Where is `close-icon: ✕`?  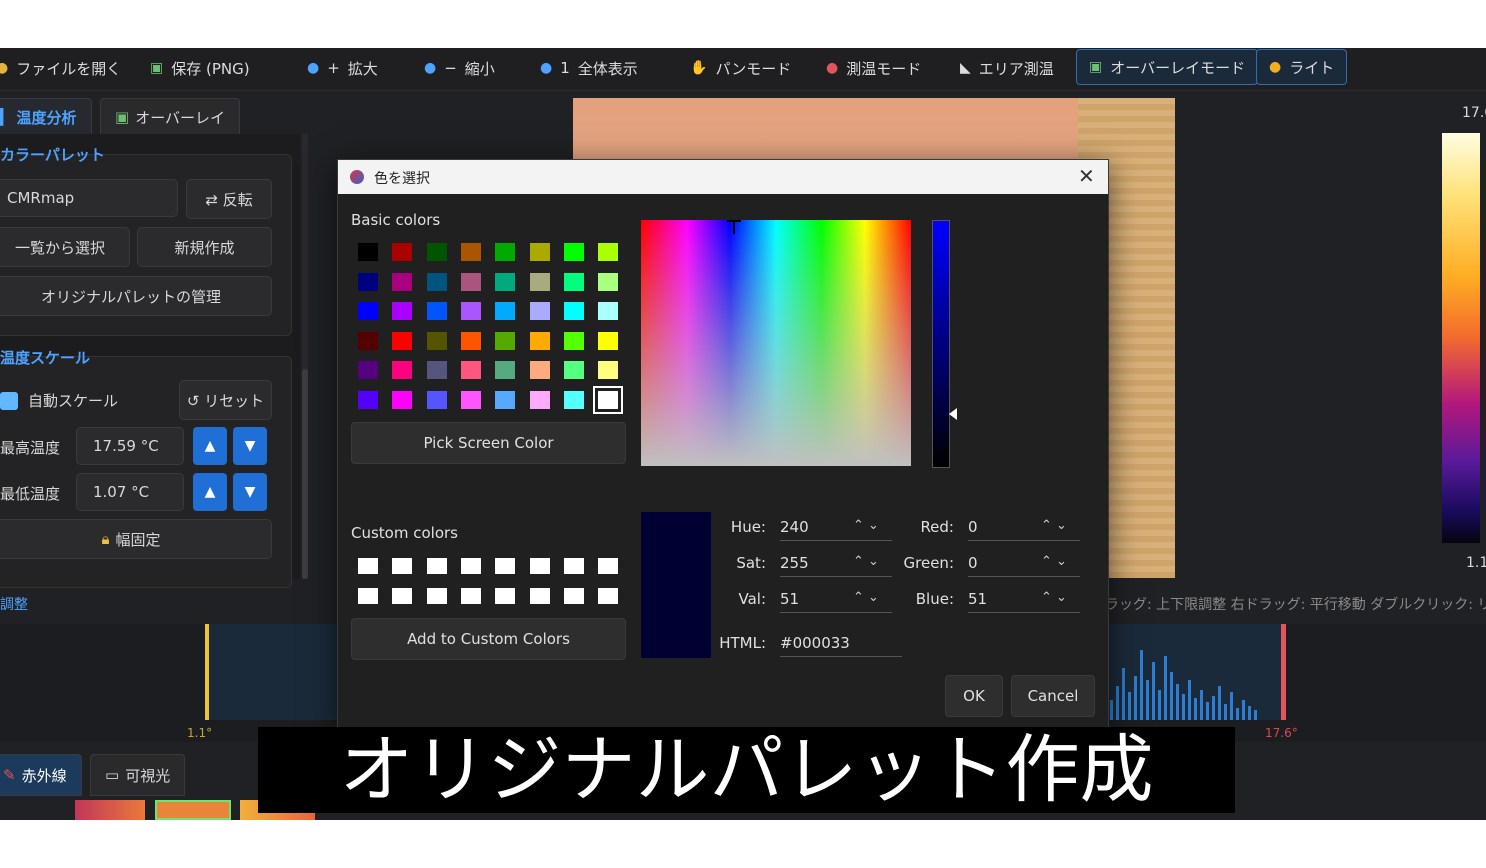
close-icon: ✕ is located at coordinates (1086, 176).